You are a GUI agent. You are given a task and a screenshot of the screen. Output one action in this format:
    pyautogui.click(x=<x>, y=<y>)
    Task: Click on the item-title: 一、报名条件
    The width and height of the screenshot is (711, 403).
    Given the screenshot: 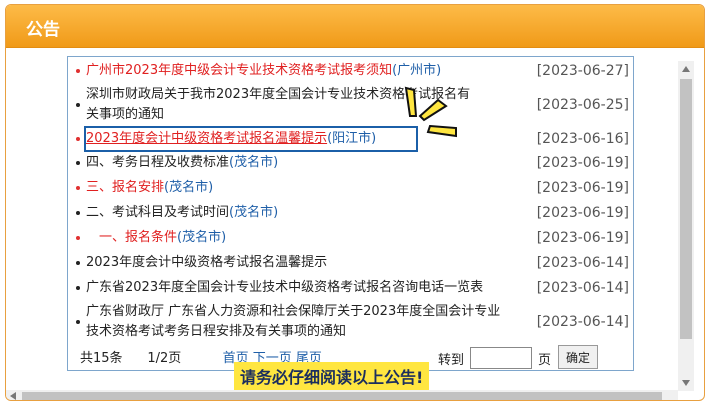 What is the action you would take?
    pyautogui.click(x=131, y=237)
    